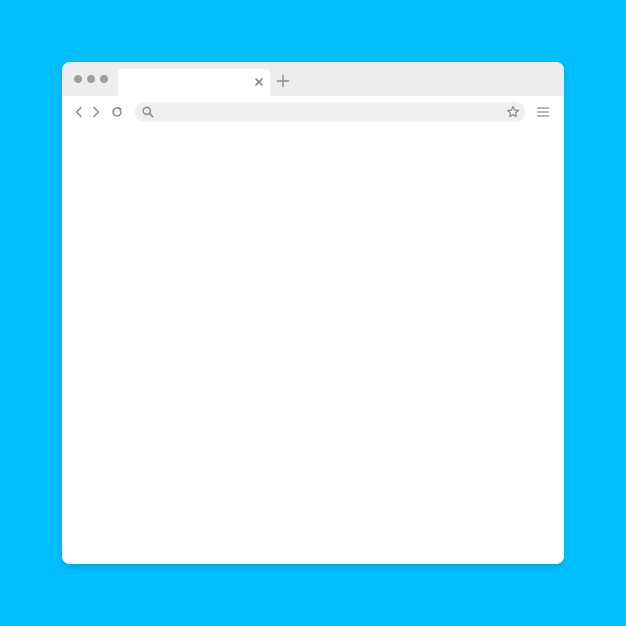 The width and height of the screenshot is (626, 626). I want to click on address-bar, so click(330, 112).